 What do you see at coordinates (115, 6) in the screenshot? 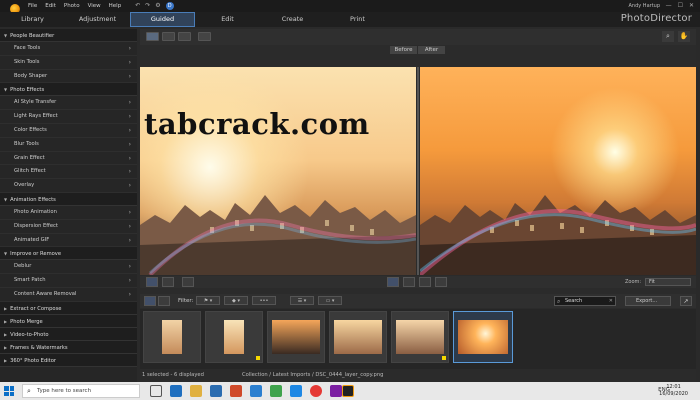
I see `menu-help: Help` at bounding box center [115, 6].